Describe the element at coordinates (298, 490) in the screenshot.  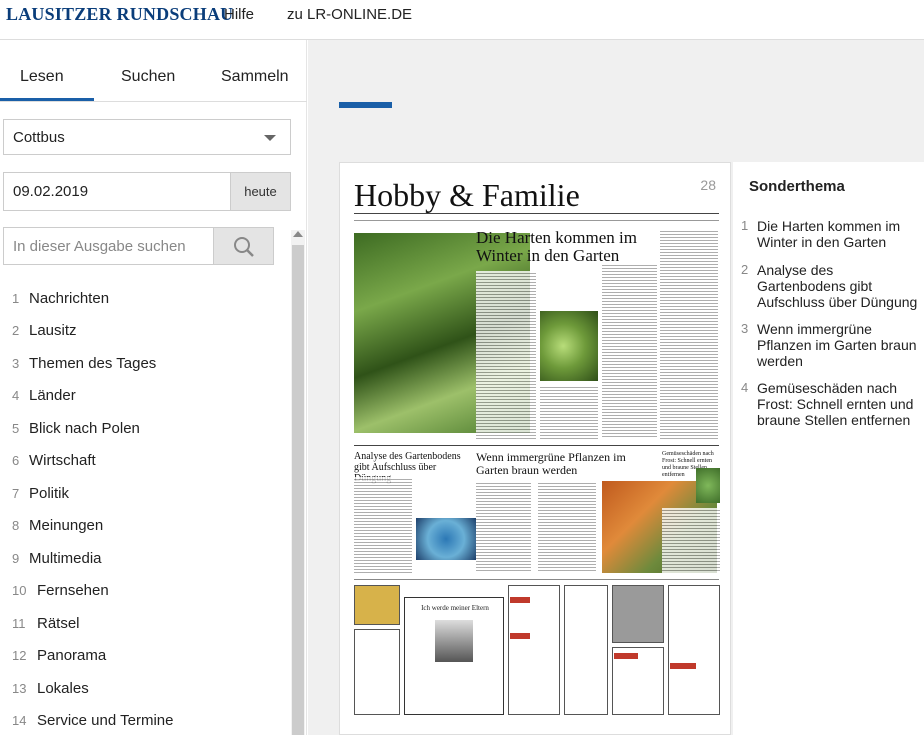
I see `scrollbar-thumb` at that location.